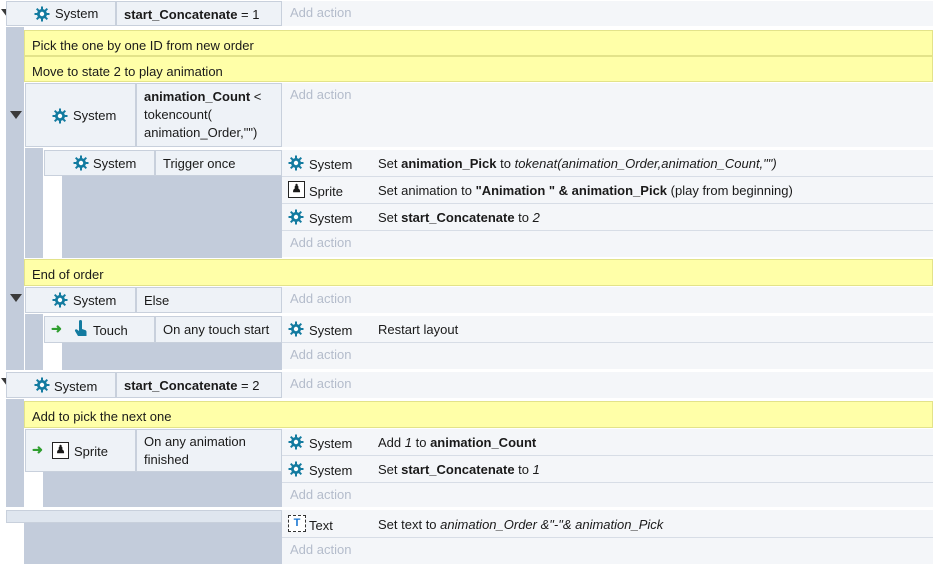  I want to click on action-text: Set start_Concatenate to 1, so click(459, 469).